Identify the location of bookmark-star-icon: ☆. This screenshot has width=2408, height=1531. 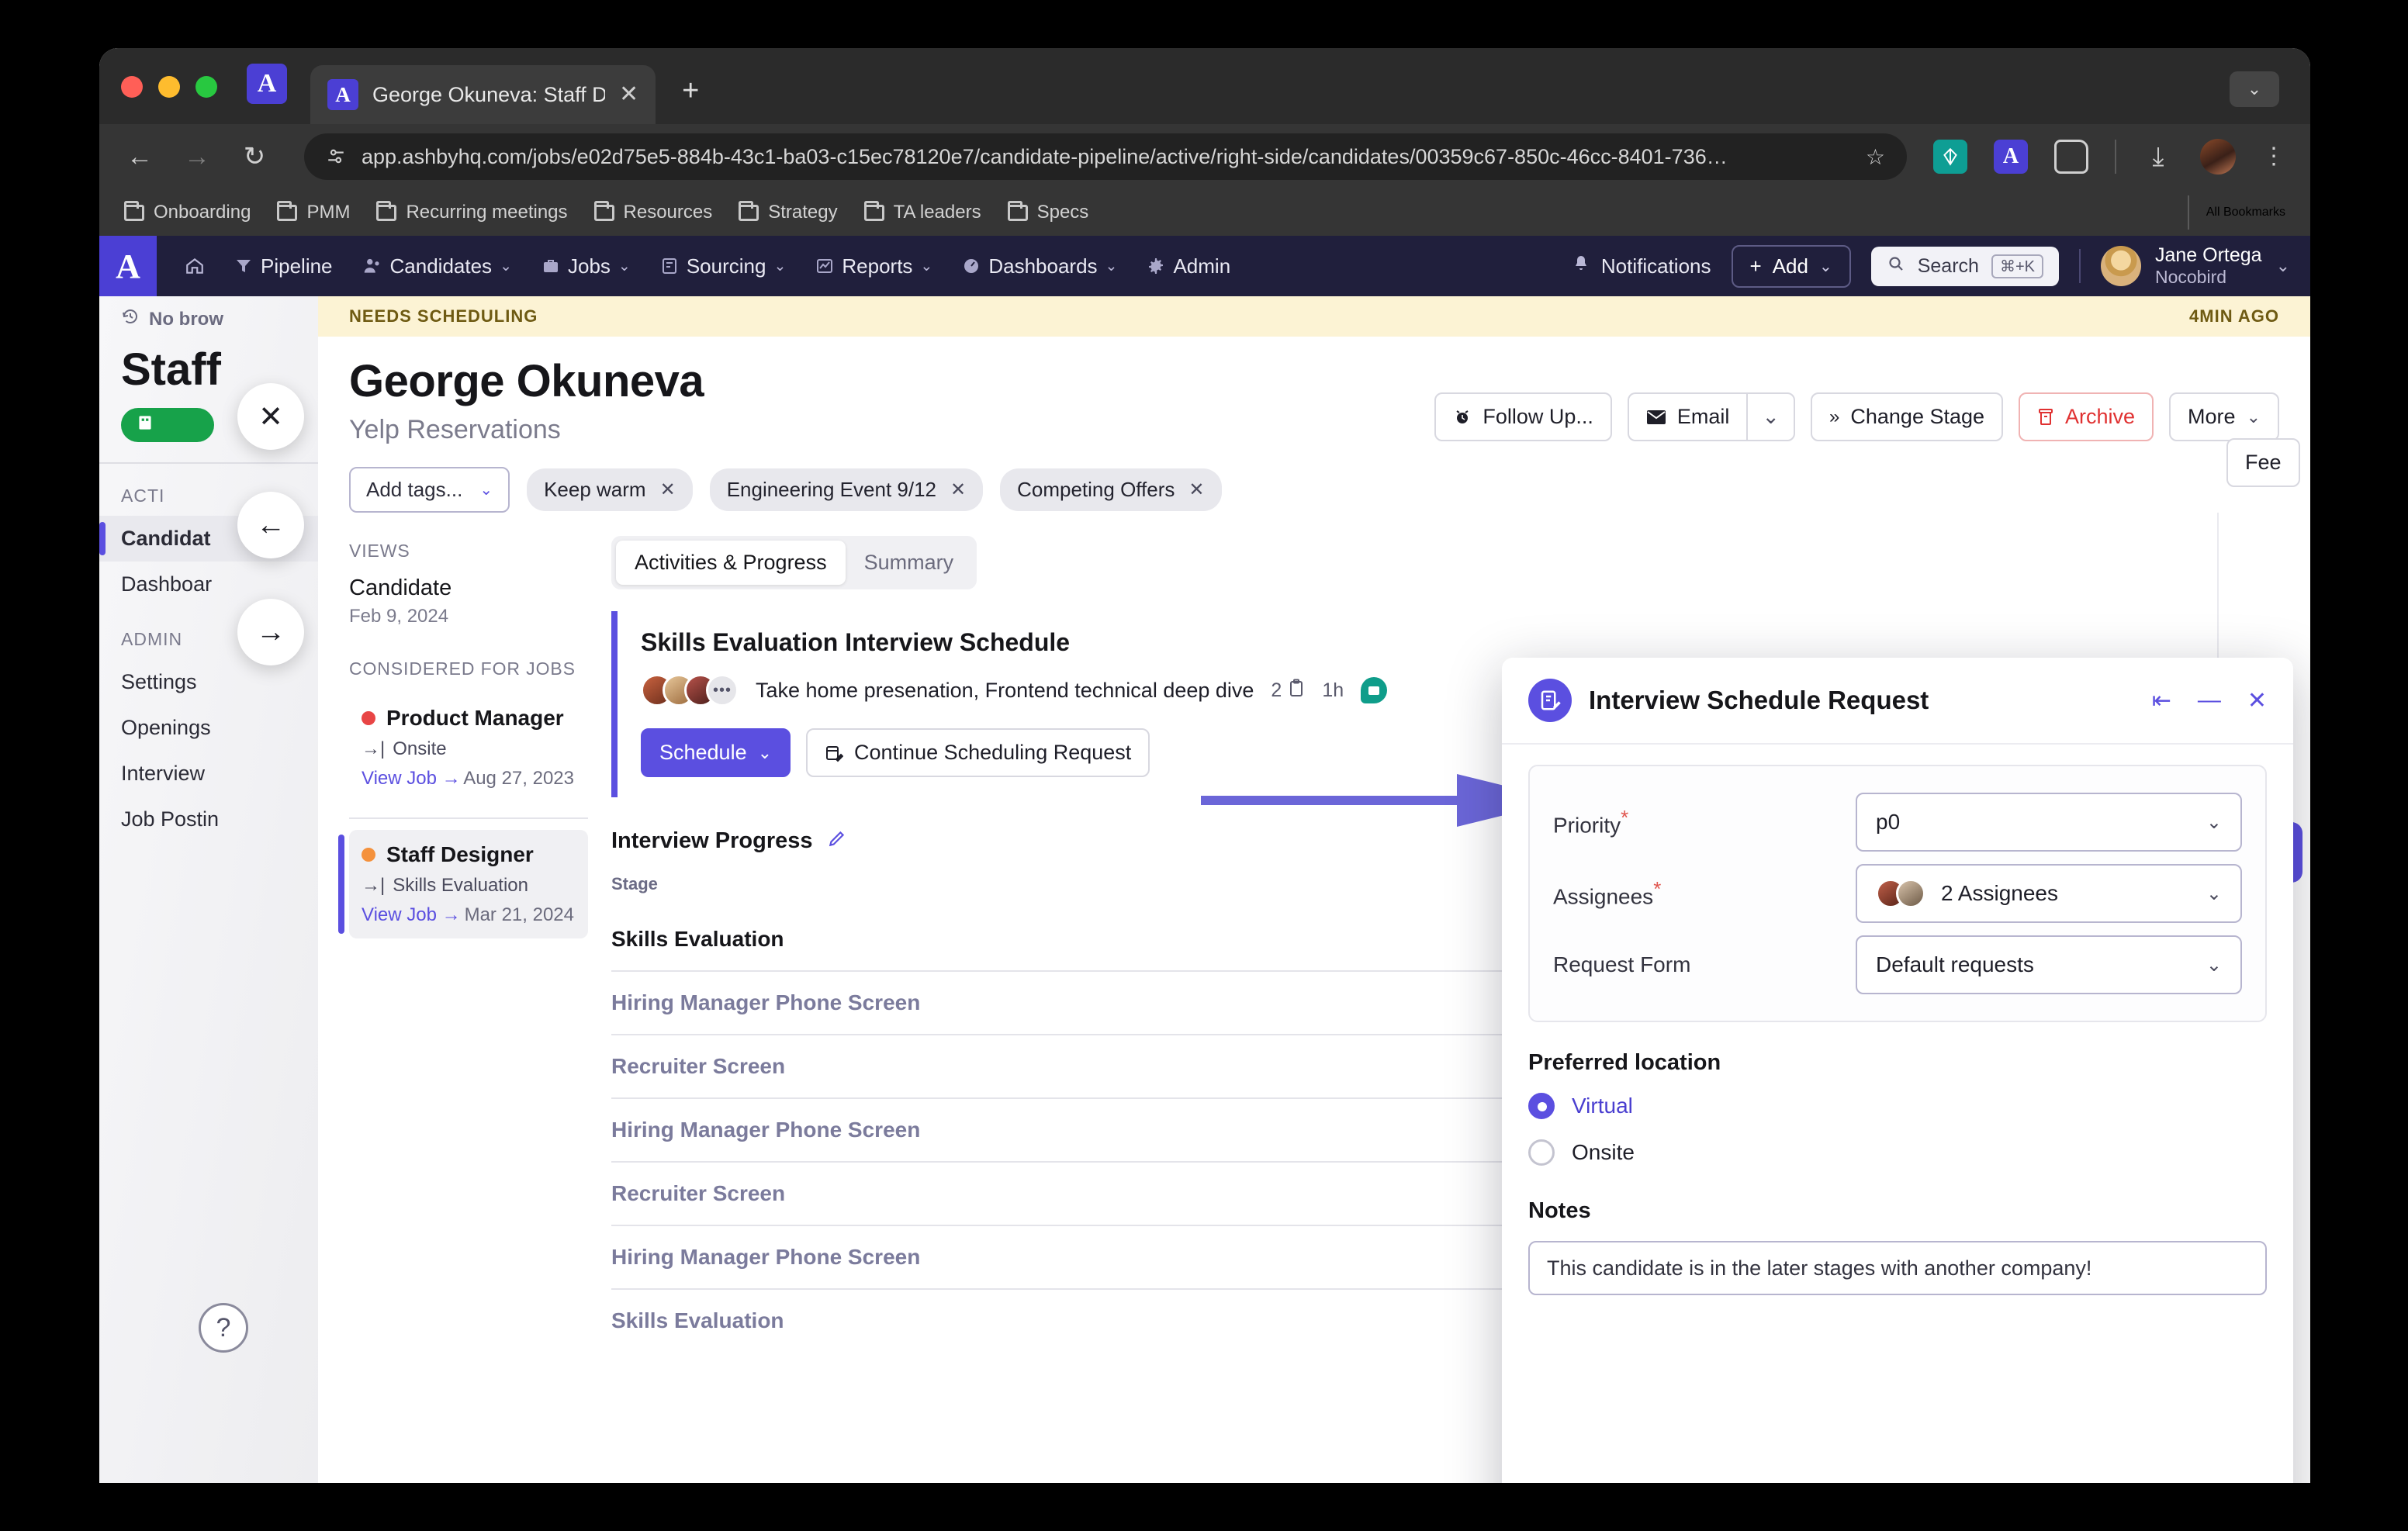
(1876, 157).